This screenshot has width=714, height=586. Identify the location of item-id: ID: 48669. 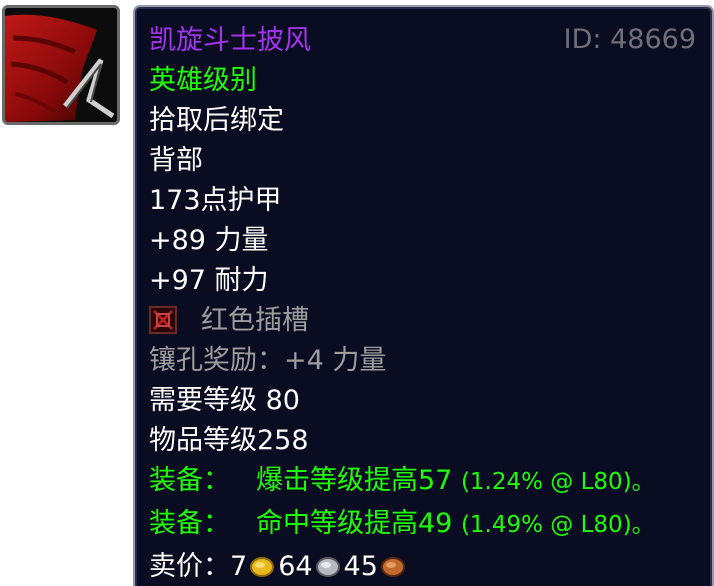
(629, 39).